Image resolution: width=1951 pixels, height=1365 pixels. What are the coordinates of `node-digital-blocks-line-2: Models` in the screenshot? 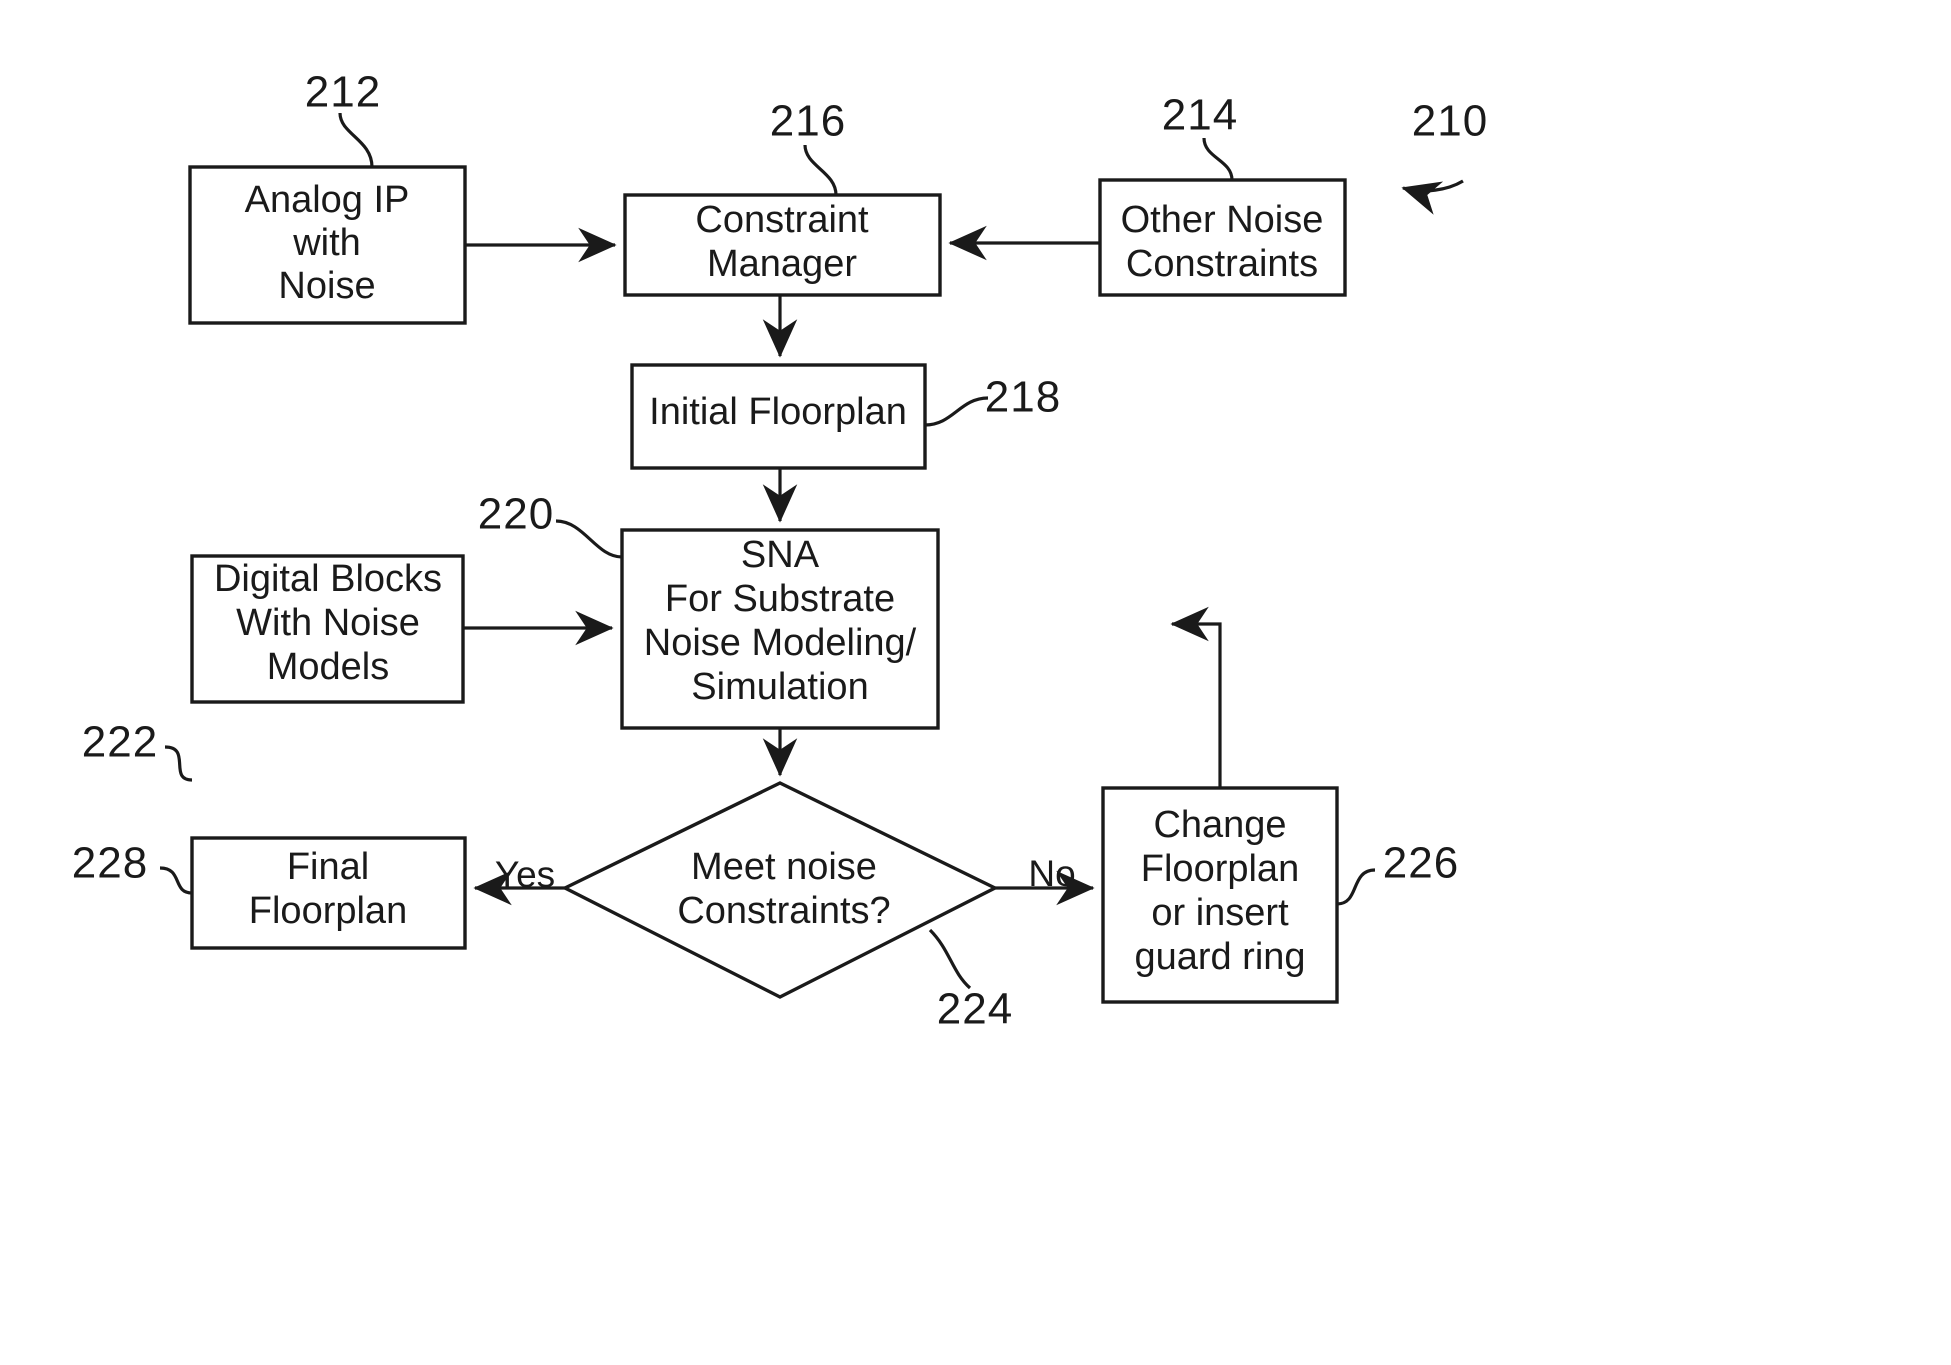 It's located at (328, 667).